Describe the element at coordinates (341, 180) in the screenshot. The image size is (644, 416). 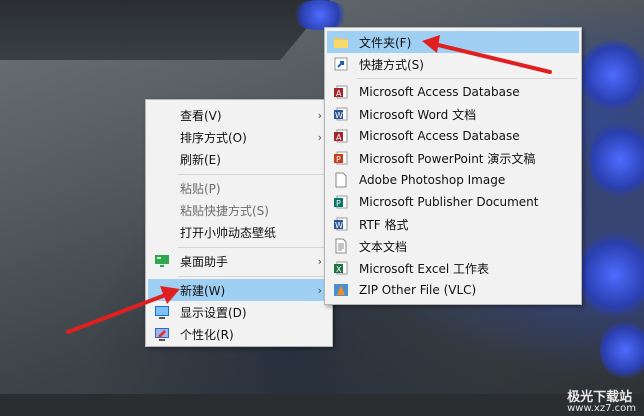
I see `blank-file-icon` at that location.